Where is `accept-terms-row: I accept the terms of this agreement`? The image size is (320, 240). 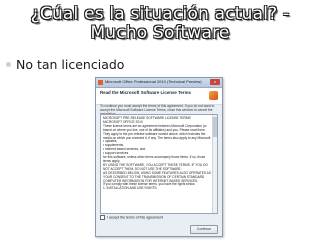
accept-terms-row: I accept the terms of this agreement is located at coordinates (131, 217).